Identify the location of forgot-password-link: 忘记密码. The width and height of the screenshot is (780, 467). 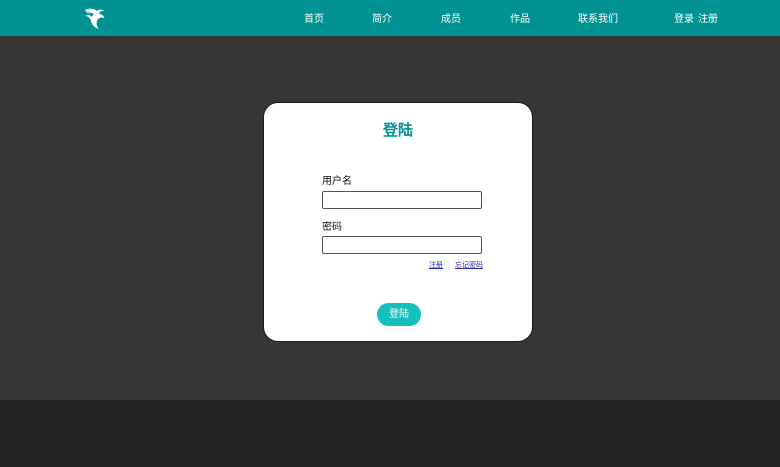
(469, 265).